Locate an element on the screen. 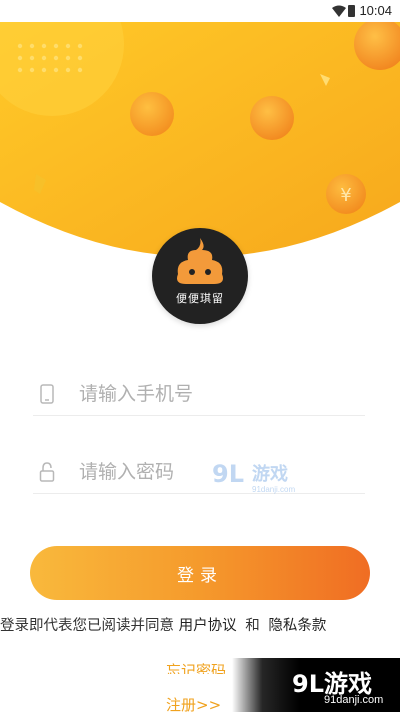  password-field is located at coordinates (199, 472).